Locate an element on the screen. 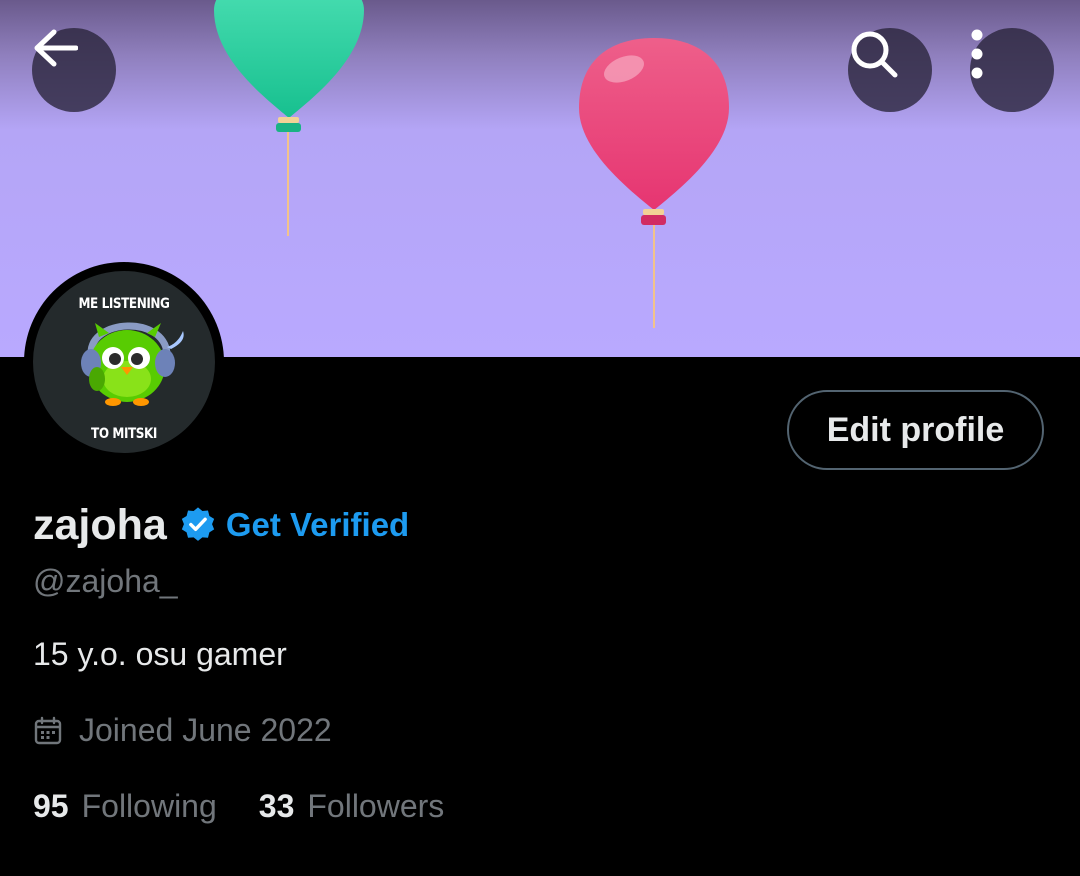 The width and height of the screenshot is (1080, 876). avatar-caption-top: ME LISTENING is located at coordinates (124, 304).